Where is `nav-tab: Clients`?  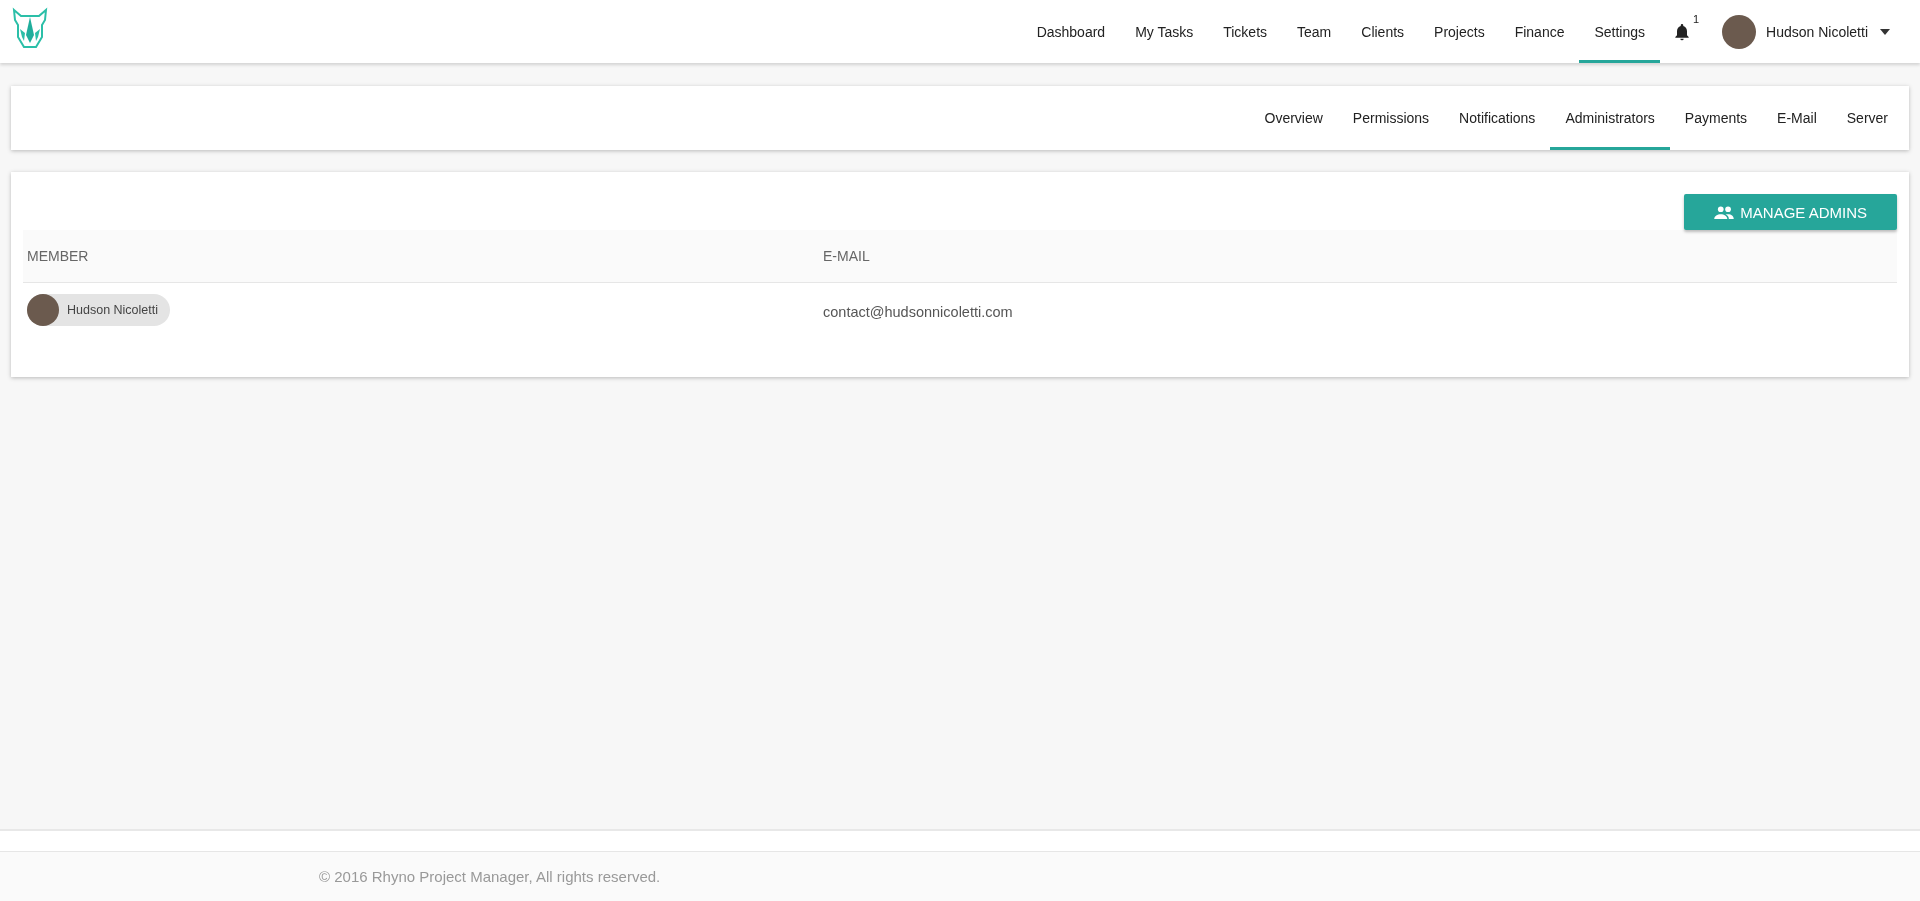
nav-tab: Clients is located at coordinates (1383, 31).